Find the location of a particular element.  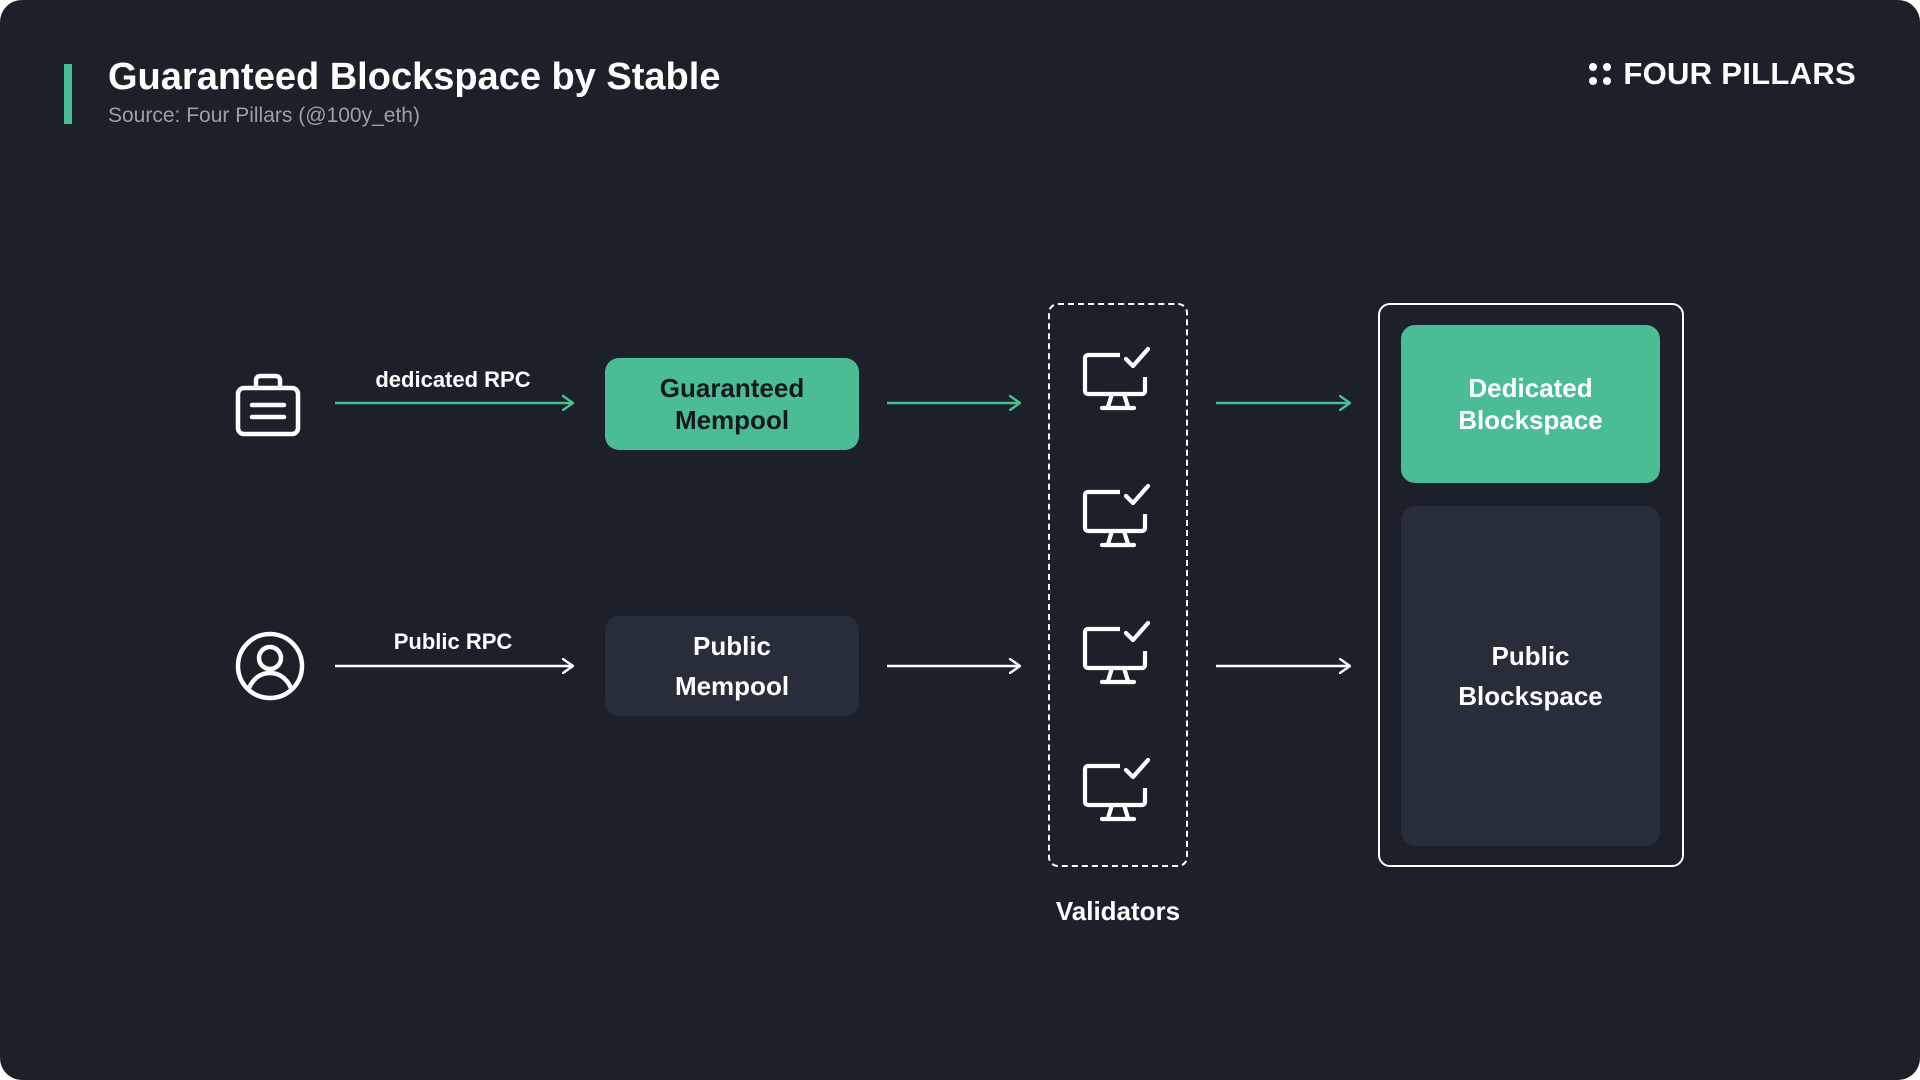

guaranteed-mempool-box: Guaranteed Mempool is located at coordinates (732, 404).